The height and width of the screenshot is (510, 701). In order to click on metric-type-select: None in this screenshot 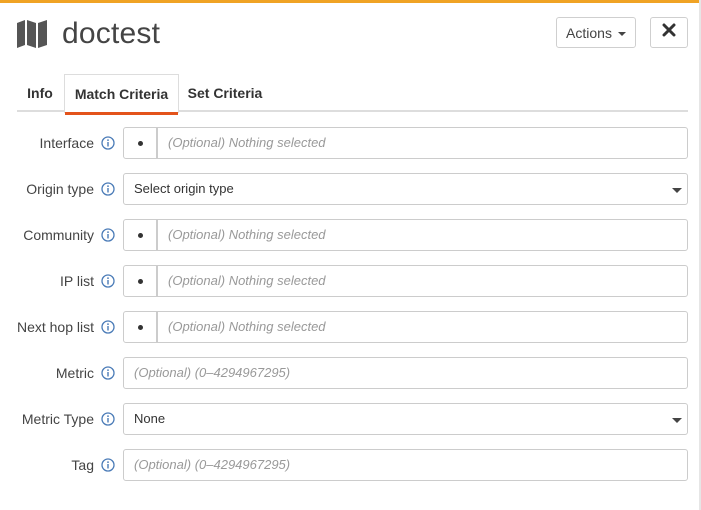, I will do `click(405, 419)`.